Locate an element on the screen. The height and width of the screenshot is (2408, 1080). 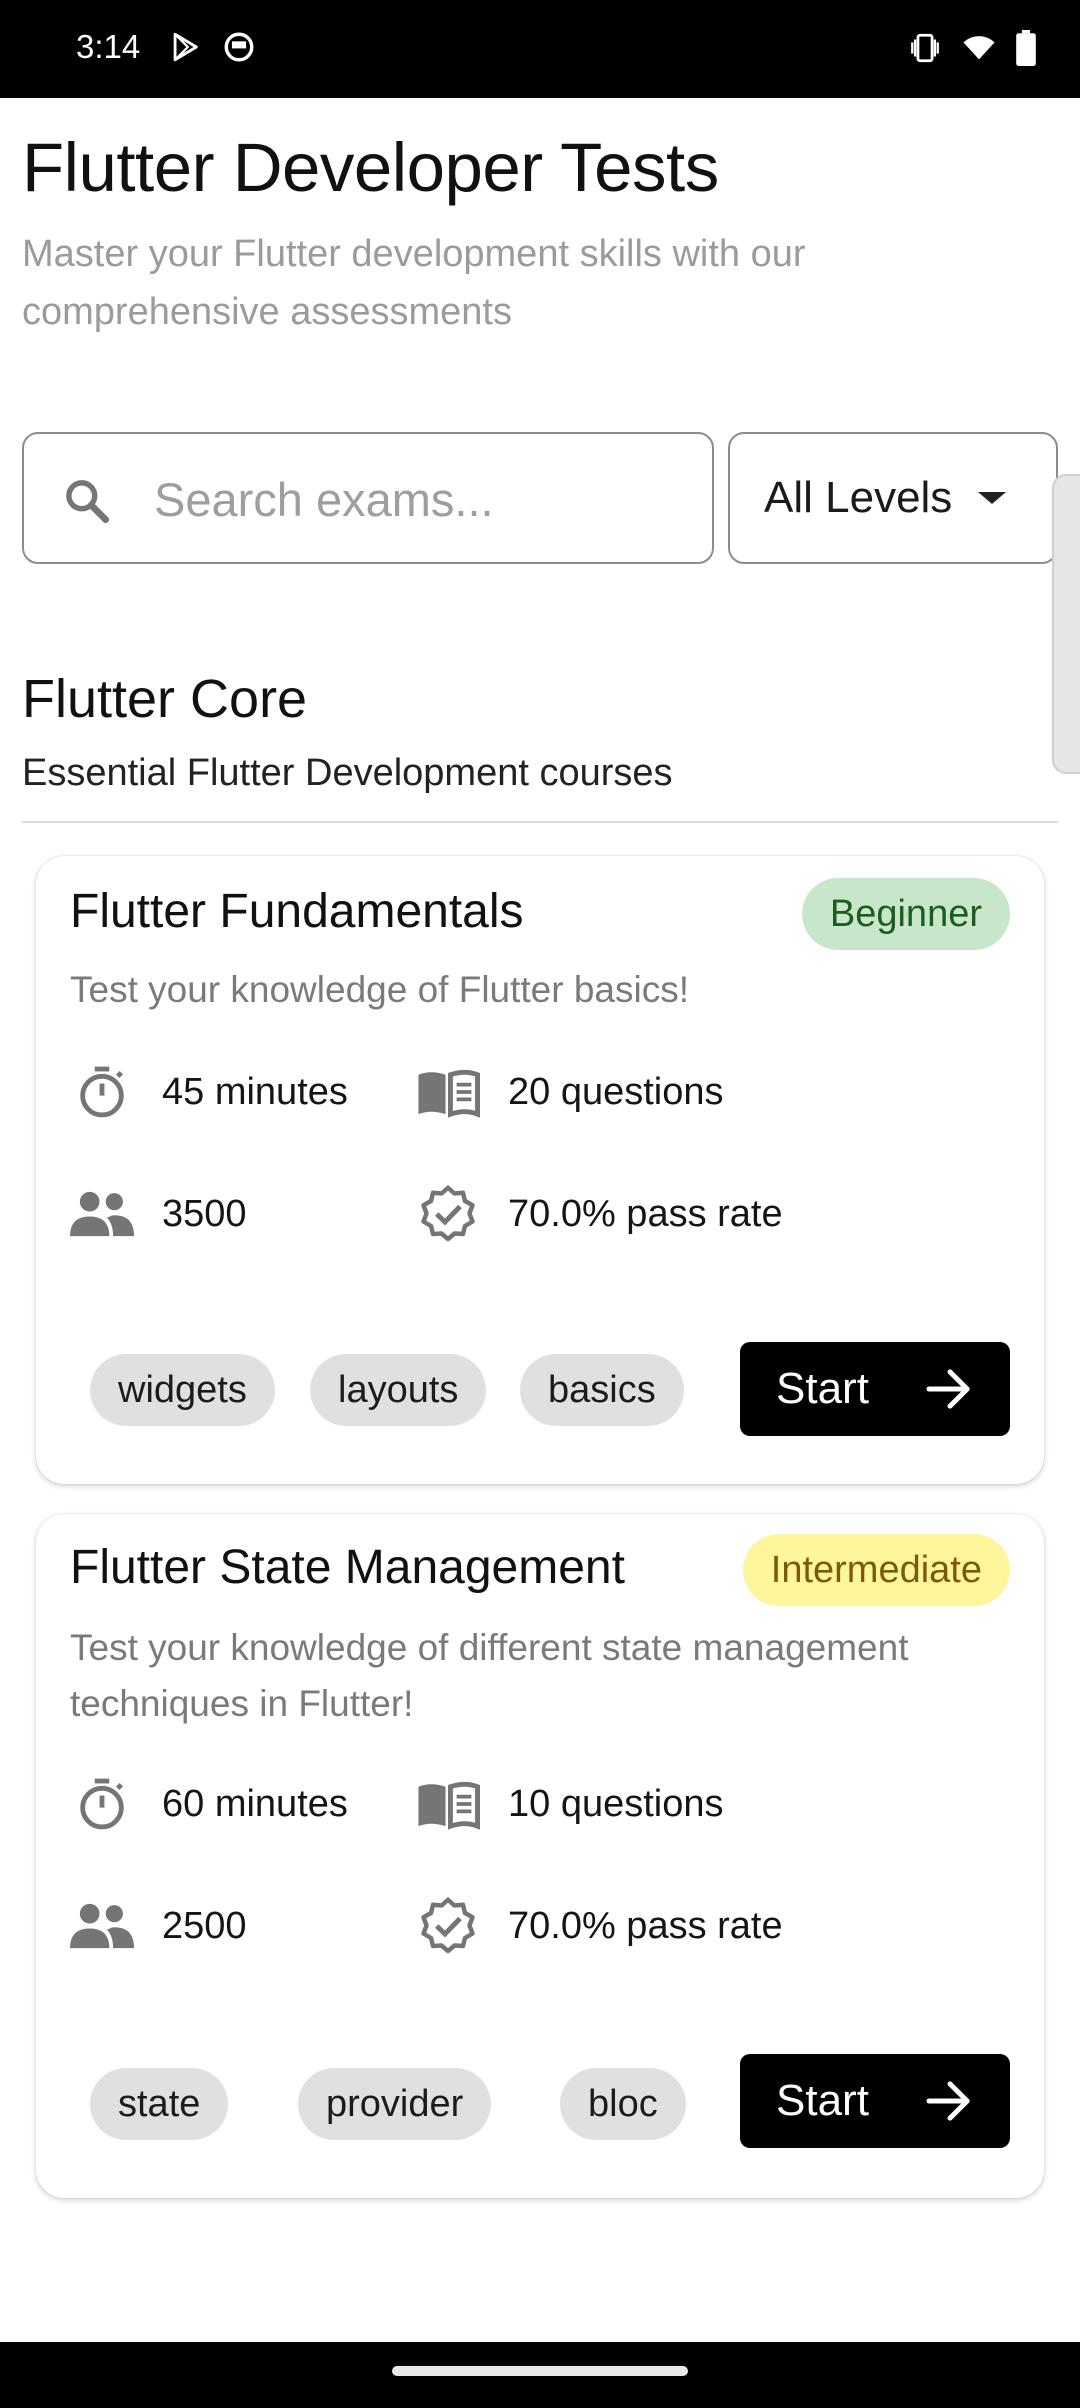
tag-chip: bloc is located at coordinates (623, 2104).